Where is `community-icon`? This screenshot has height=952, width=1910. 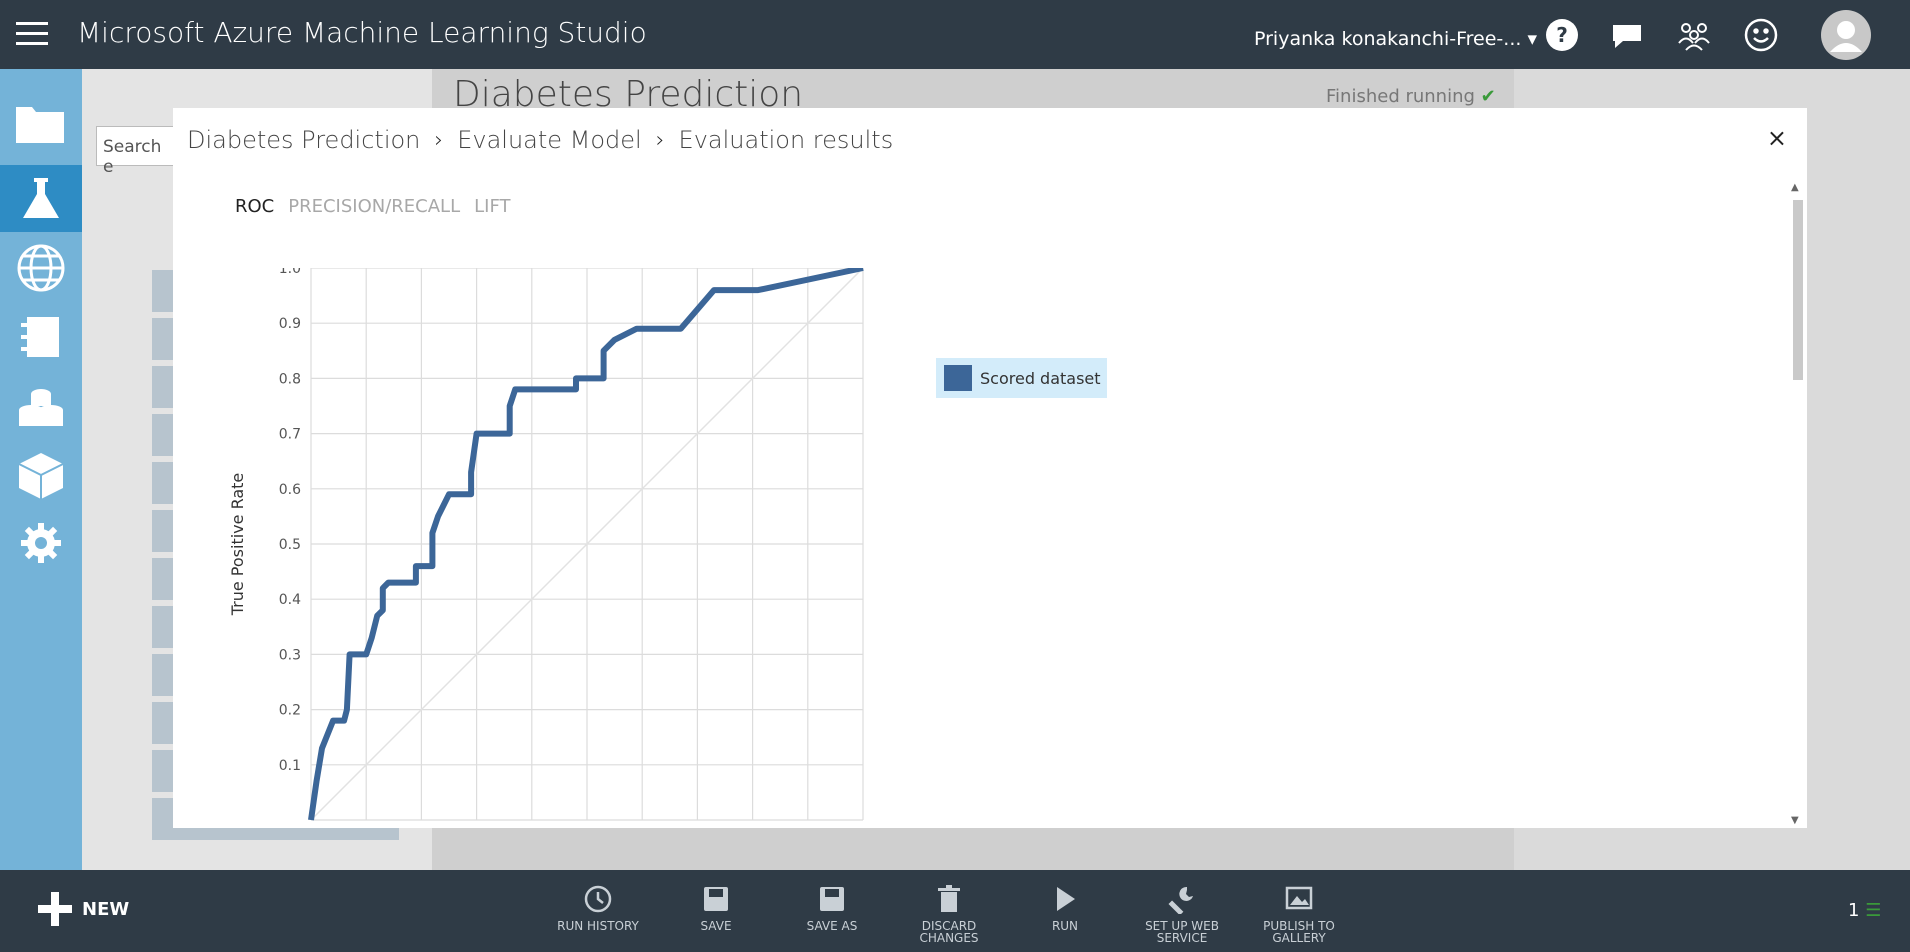
community-icon is located at coordinates (1694, 35).